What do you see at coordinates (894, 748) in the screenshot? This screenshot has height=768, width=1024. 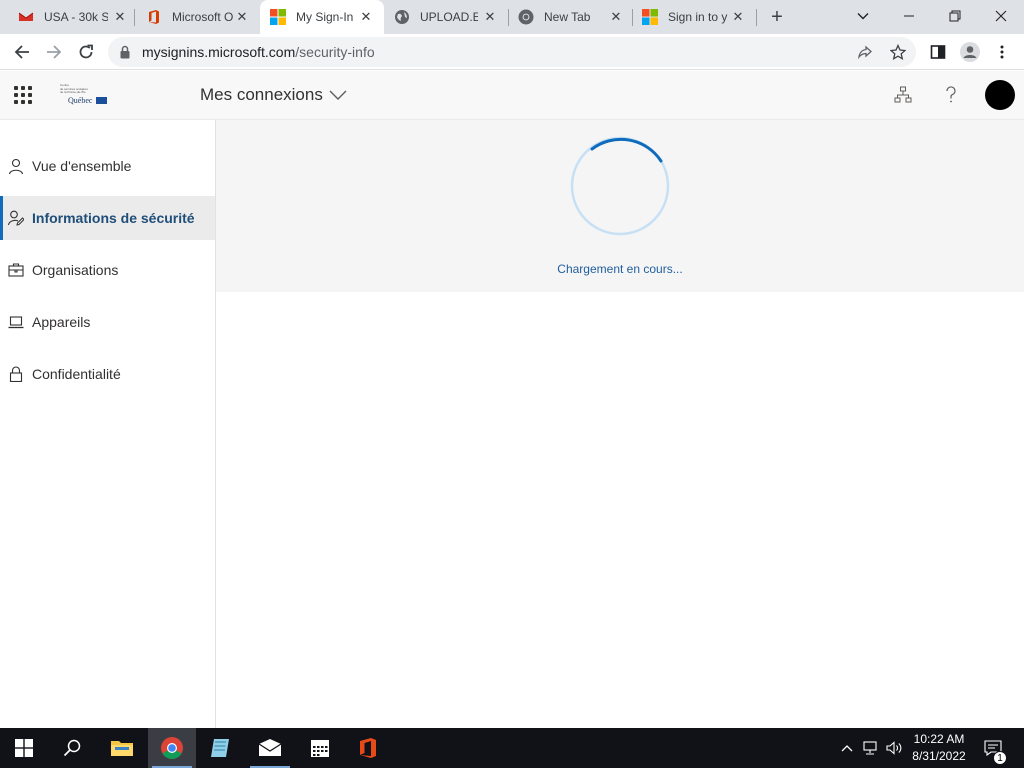 I see `volume-icon` at bounding box center [894, 748].